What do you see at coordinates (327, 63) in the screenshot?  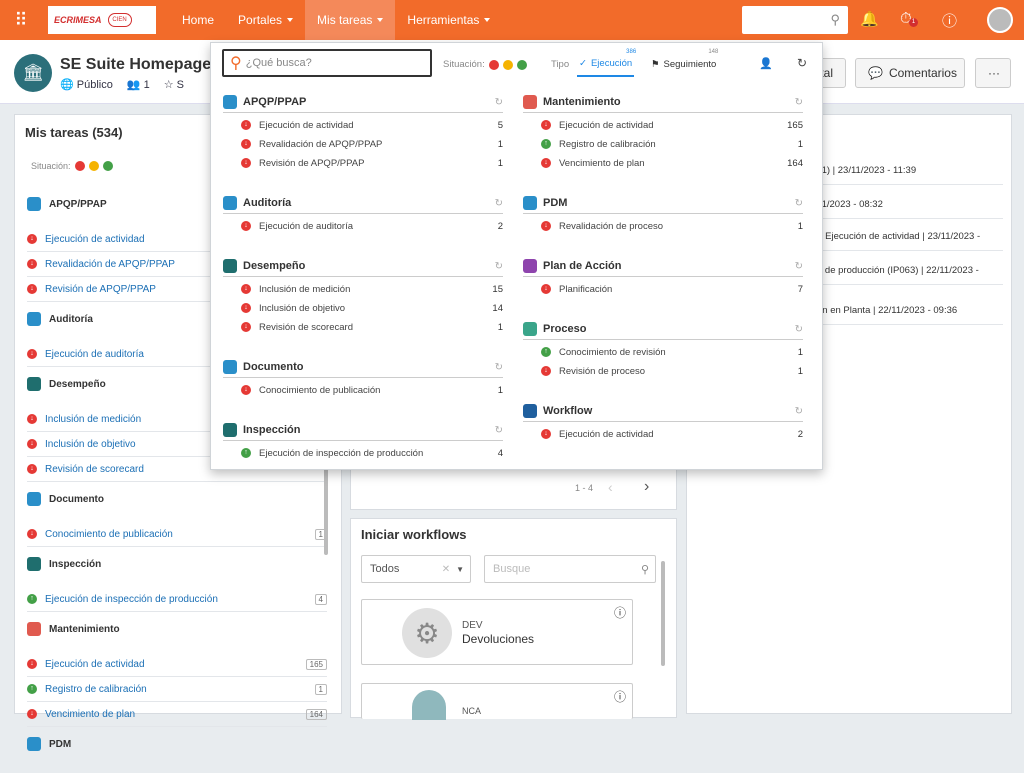 I see `task-search-input: ⚲ ¿Qué busca?` at bounding box center [327, 63].